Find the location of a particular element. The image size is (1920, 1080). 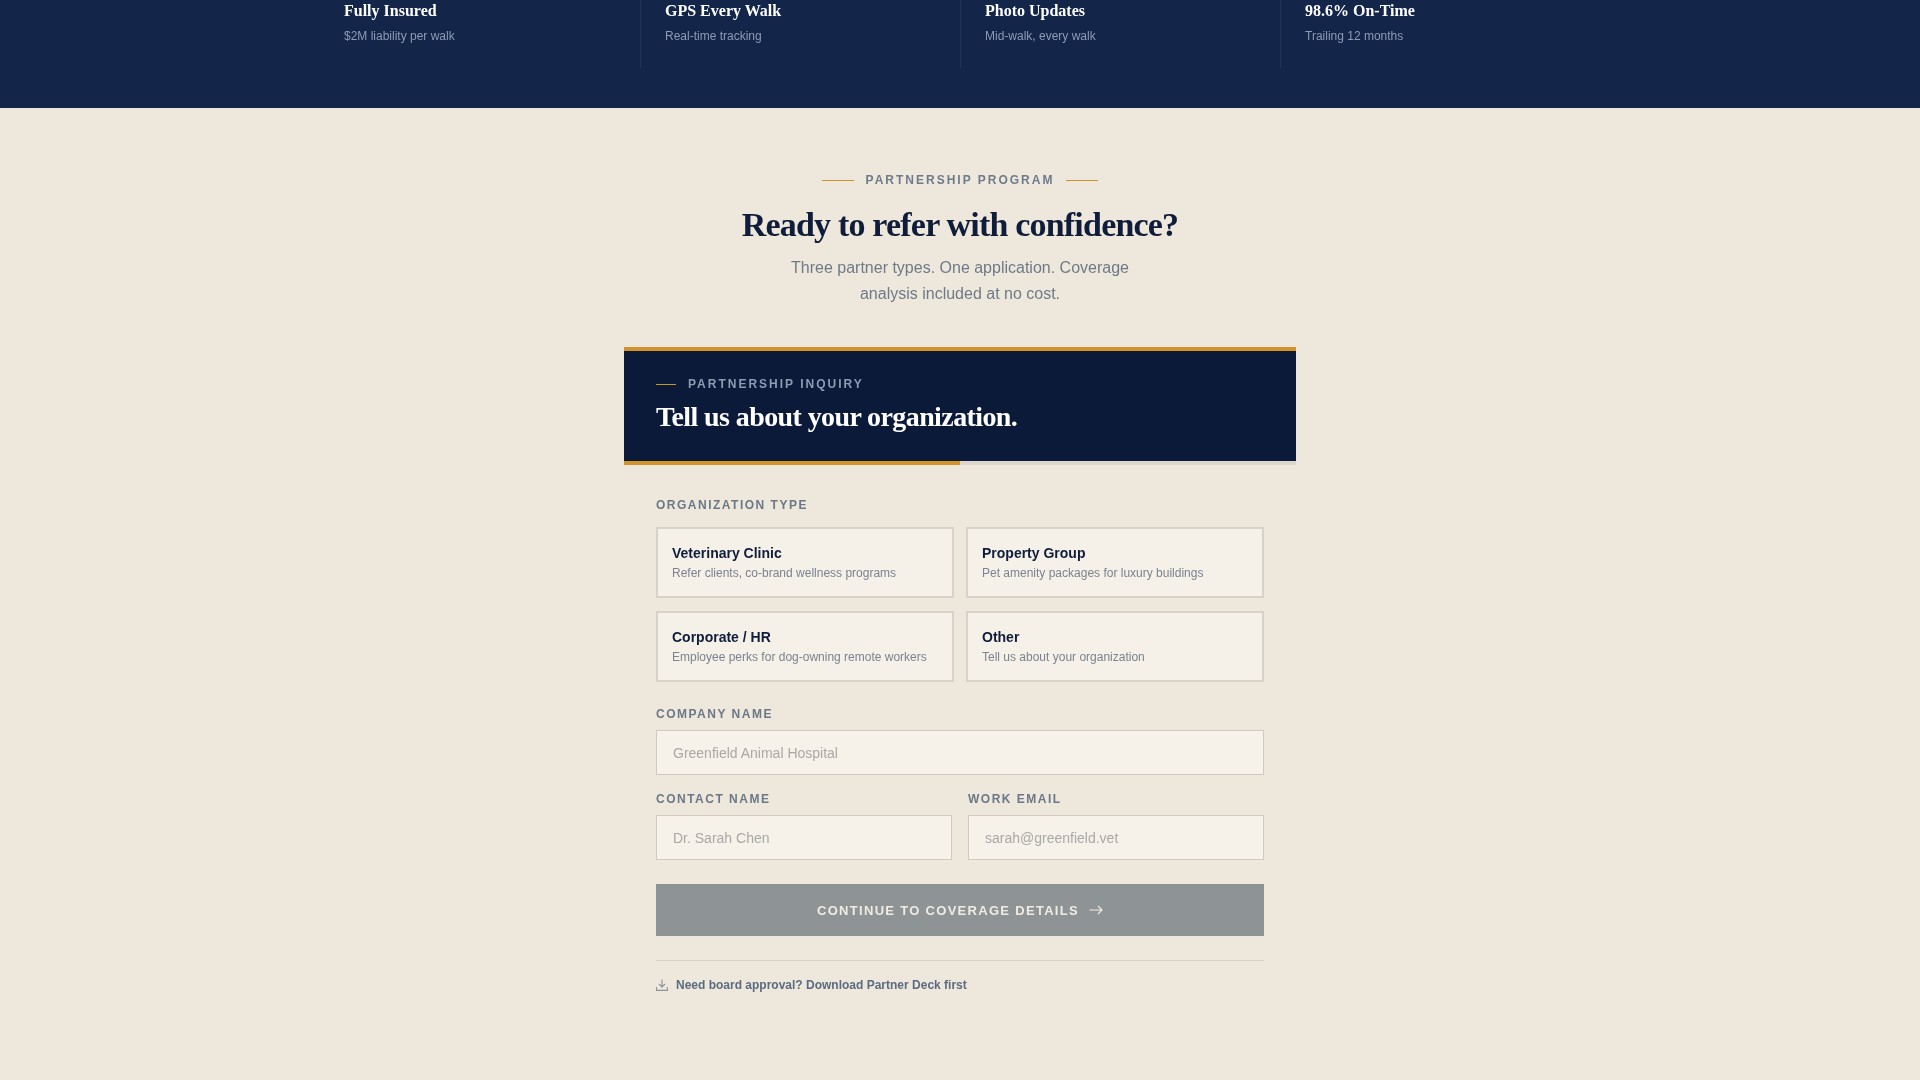

input-field: sarah@greenfield.vet is located at coordinates (1116, 837).